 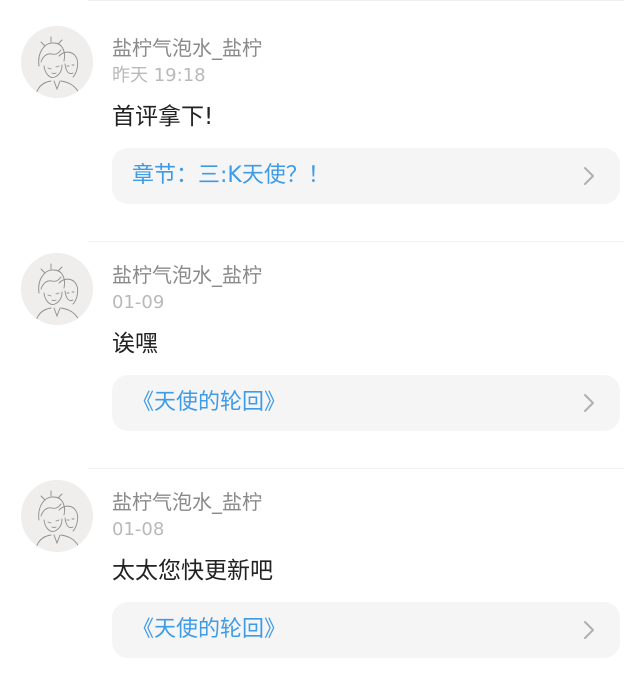 I want to click on timestamp: 01-09, so click(x=138, y=302).